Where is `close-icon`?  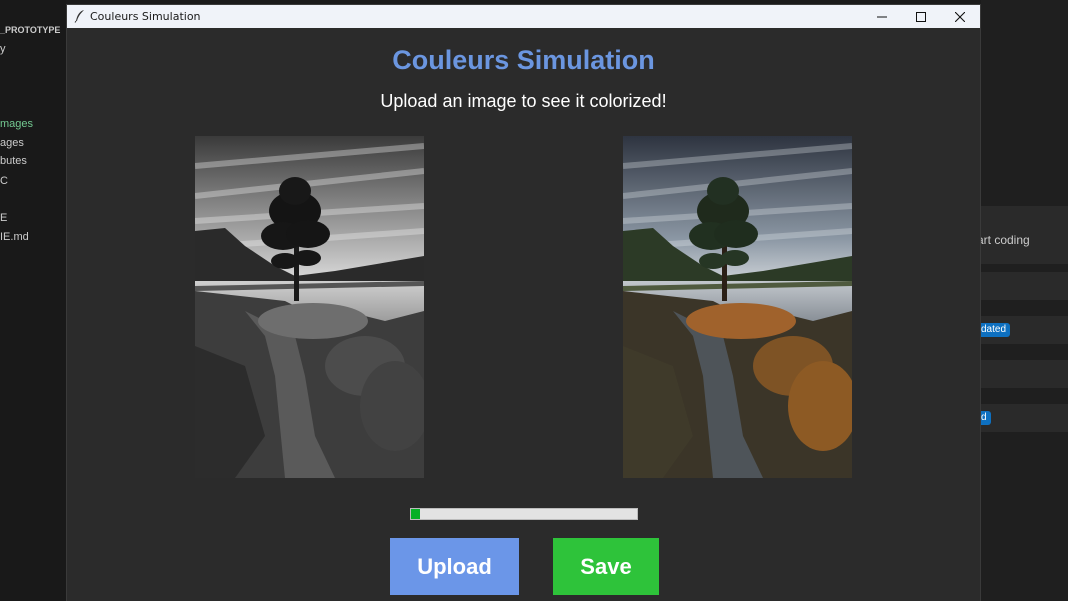 close-icon is located at coordinates (960, 16).